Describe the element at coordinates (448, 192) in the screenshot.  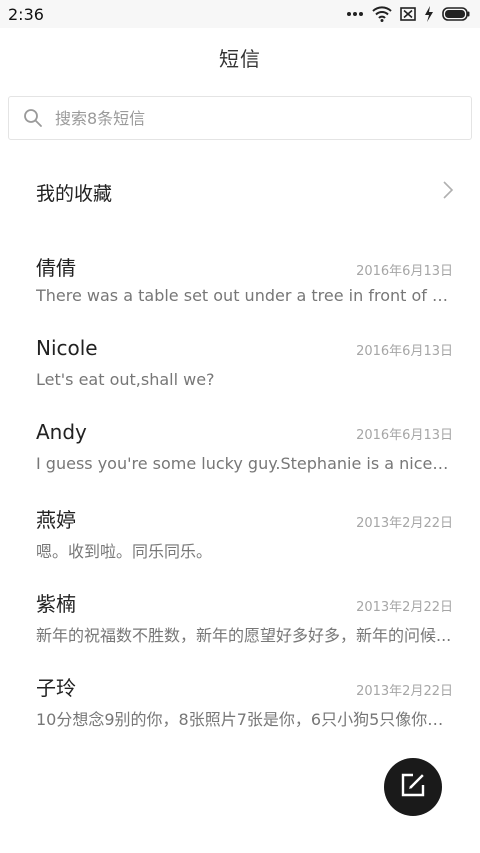
I see `chevron-right-icon` at that location.